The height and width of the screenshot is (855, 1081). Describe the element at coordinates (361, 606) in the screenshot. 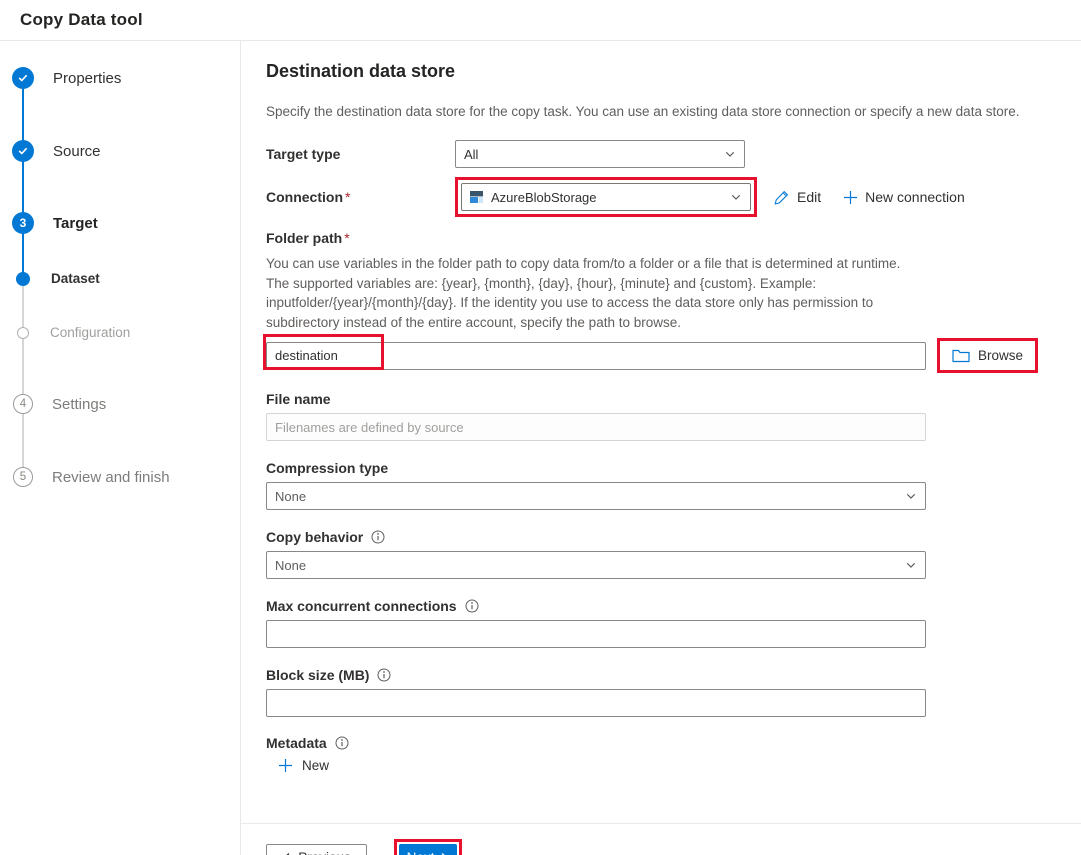

I see `max-concurrent-connections-label: Max concurrent connections` at that location.